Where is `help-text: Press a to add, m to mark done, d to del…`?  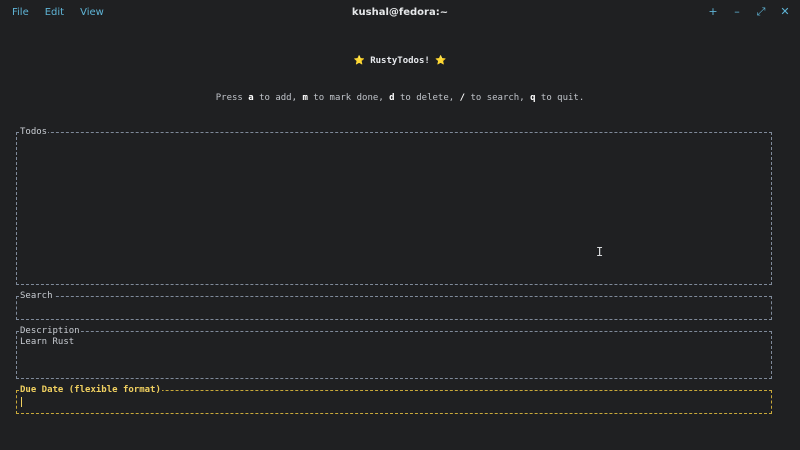 help-text: Press a to add, m to mark done, d to del… is located at coordinates (400, 98).